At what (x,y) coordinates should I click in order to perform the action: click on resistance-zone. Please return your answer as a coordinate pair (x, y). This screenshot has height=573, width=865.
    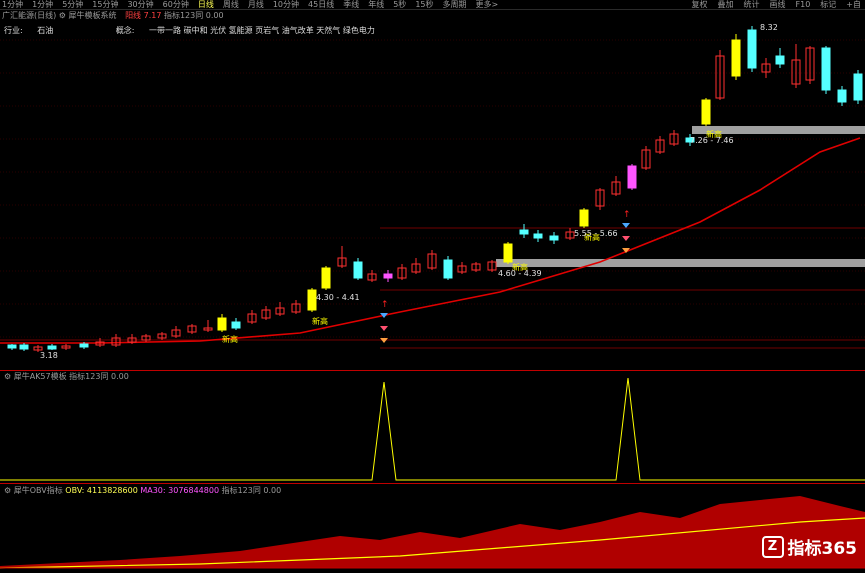
    Looking at the image, I should click on (680, 263).